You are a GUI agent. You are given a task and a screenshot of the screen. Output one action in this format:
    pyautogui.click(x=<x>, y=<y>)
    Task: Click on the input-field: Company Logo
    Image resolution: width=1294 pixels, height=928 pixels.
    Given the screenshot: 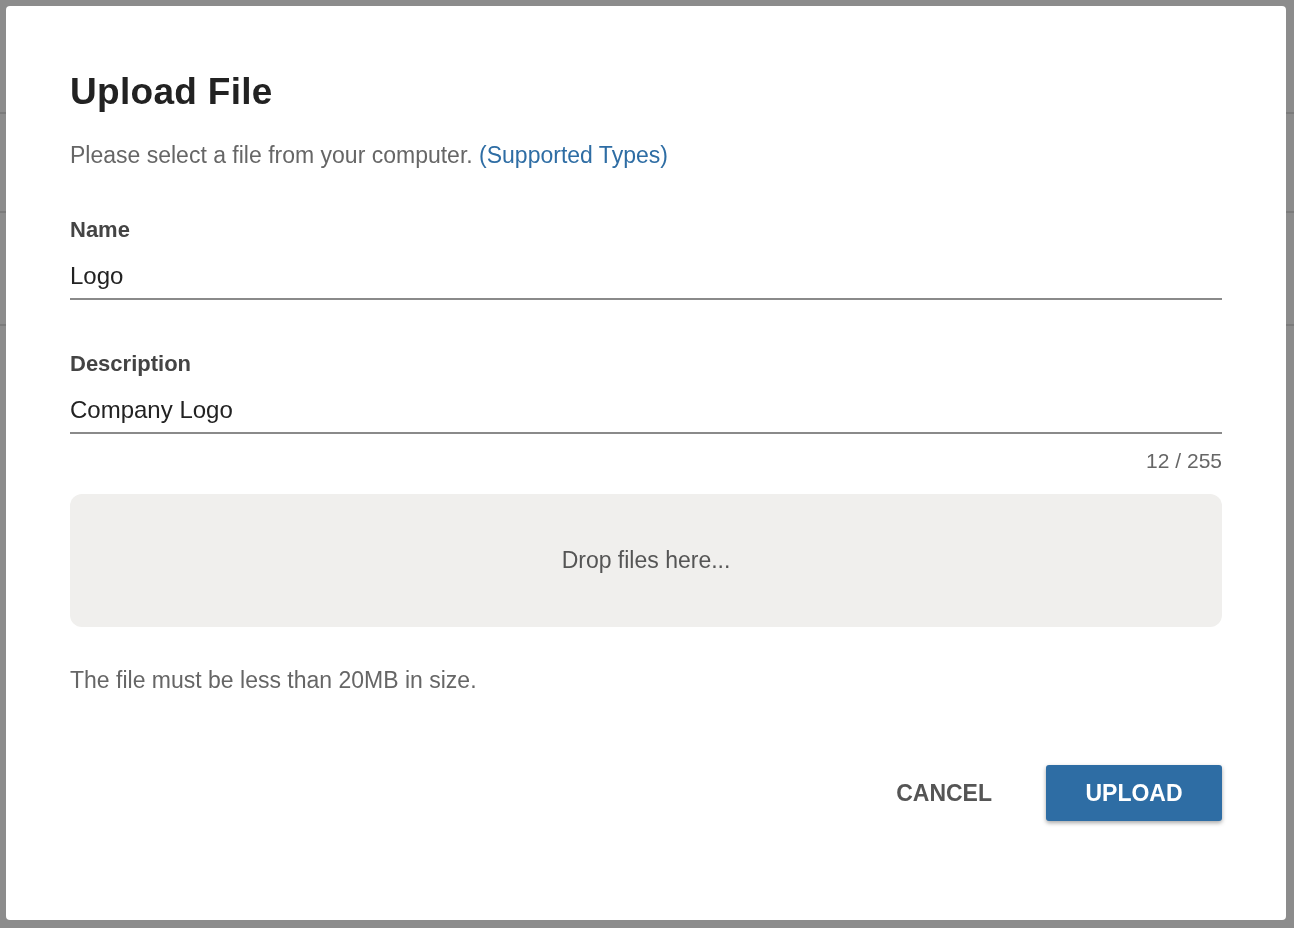 What is the action you would take?
    pyautogui.click(x=646, y=411)
    